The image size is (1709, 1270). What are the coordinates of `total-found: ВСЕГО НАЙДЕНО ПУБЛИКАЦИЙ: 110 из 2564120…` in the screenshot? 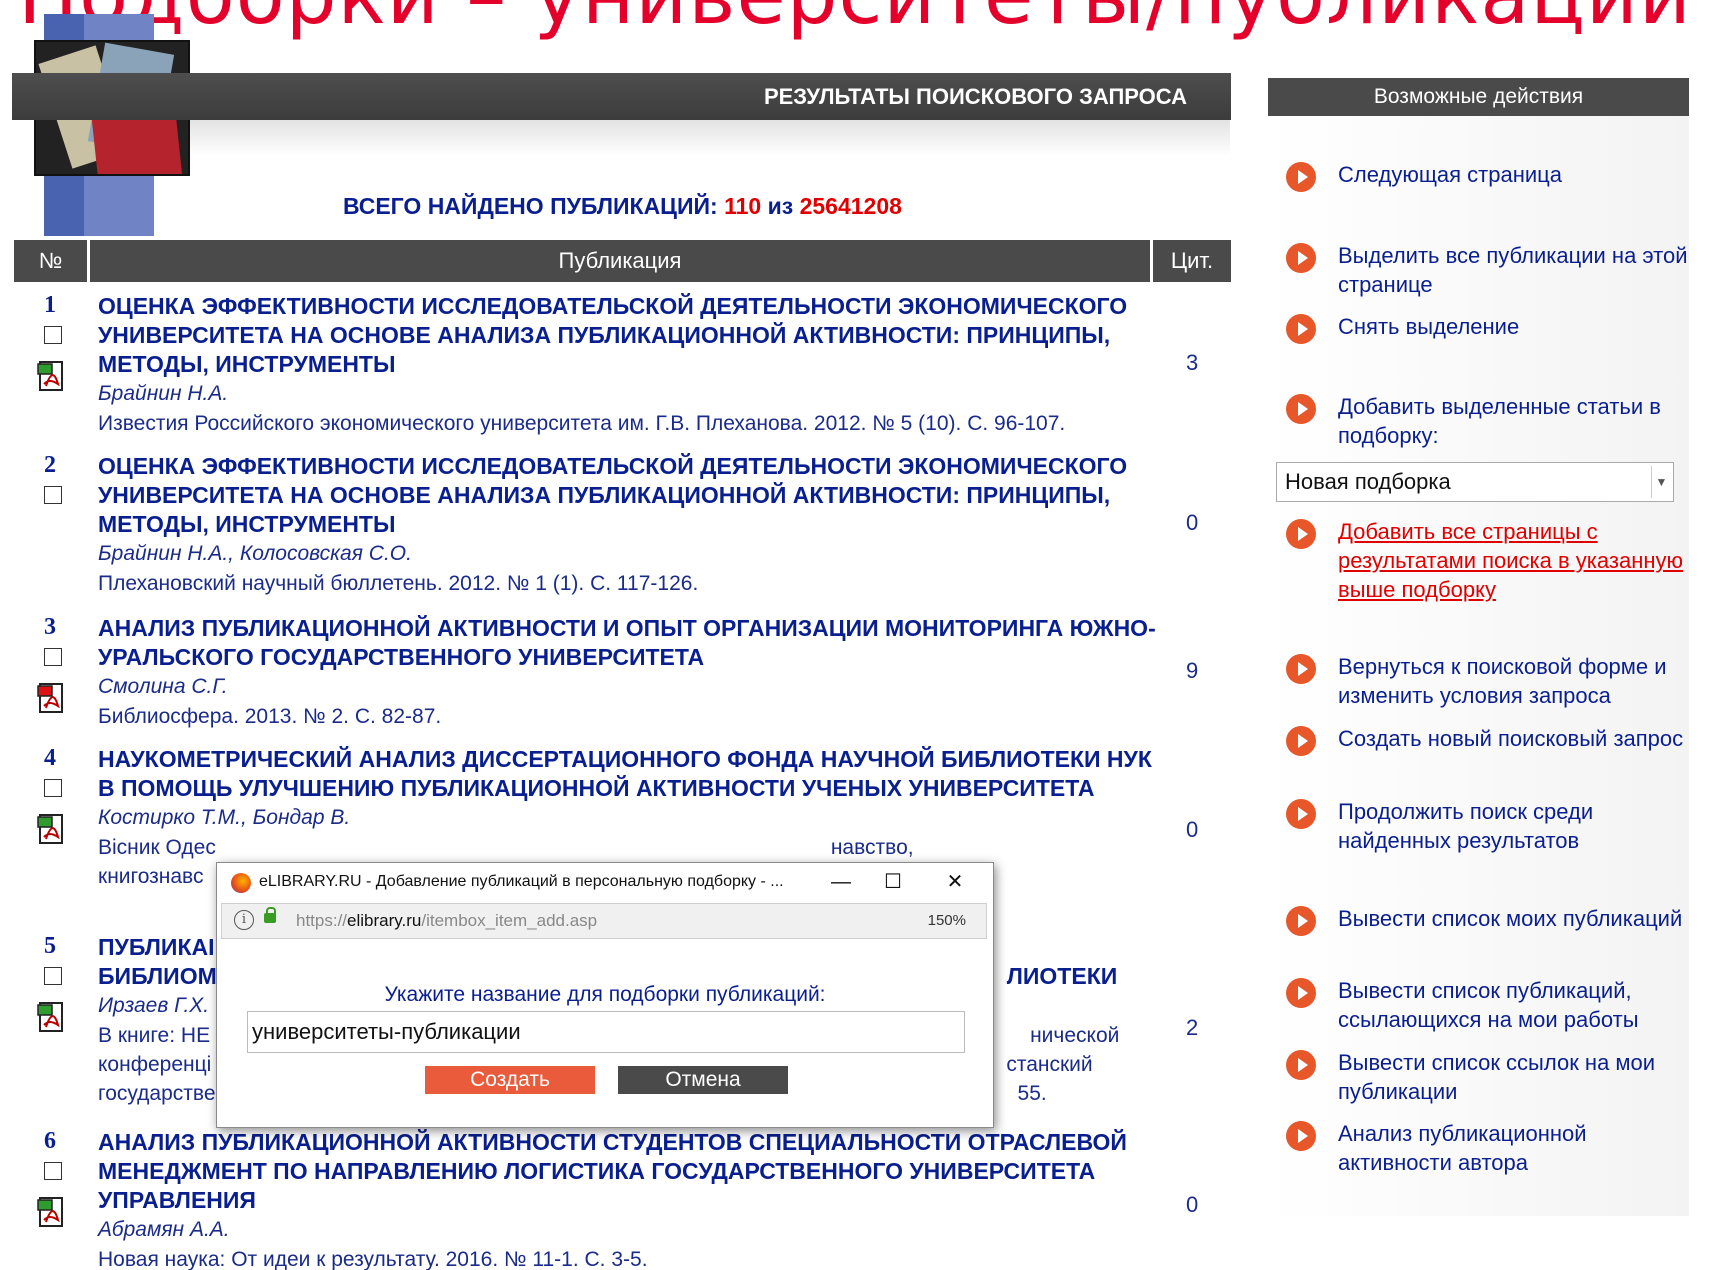 It's located at (622, 206).